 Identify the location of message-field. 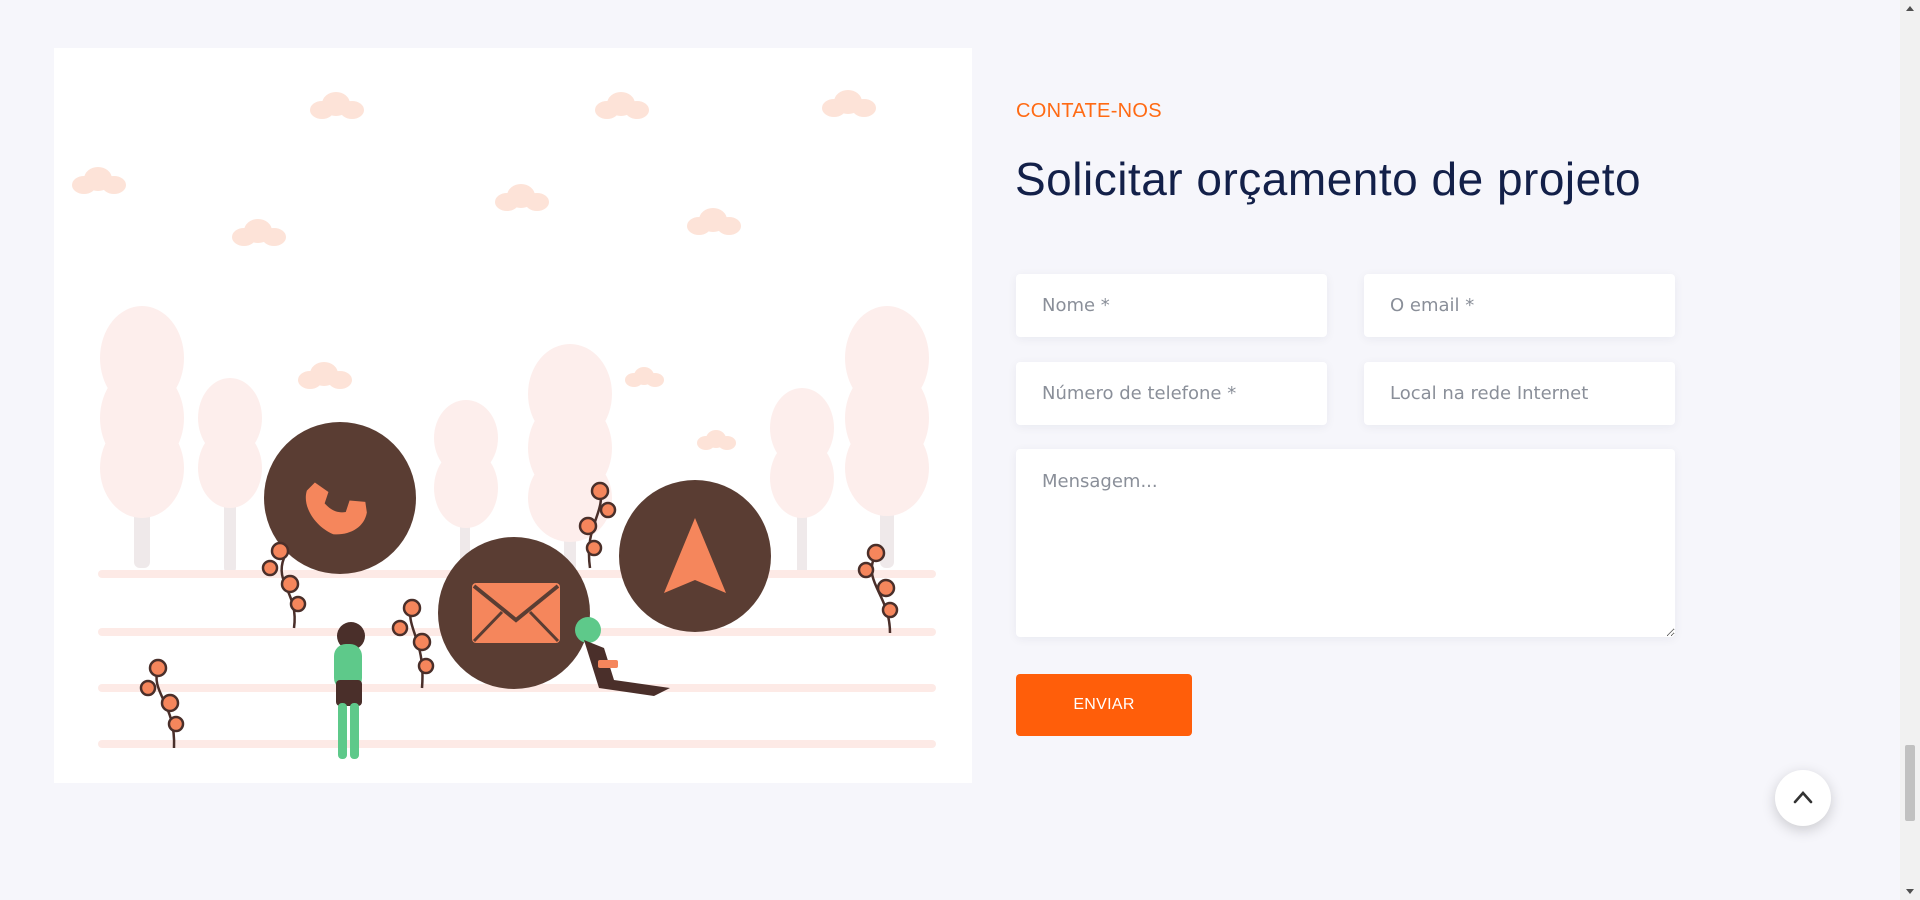
(1345, 543).